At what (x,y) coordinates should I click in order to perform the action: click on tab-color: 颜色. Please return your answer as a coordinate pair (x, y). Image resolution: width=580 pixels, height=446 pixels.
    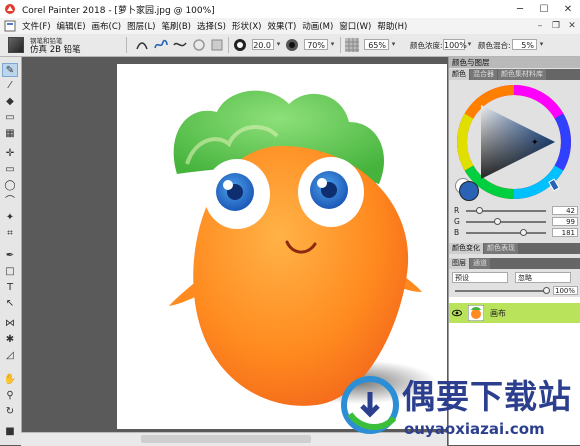
    Looking at the image, I should click on (459, 74).